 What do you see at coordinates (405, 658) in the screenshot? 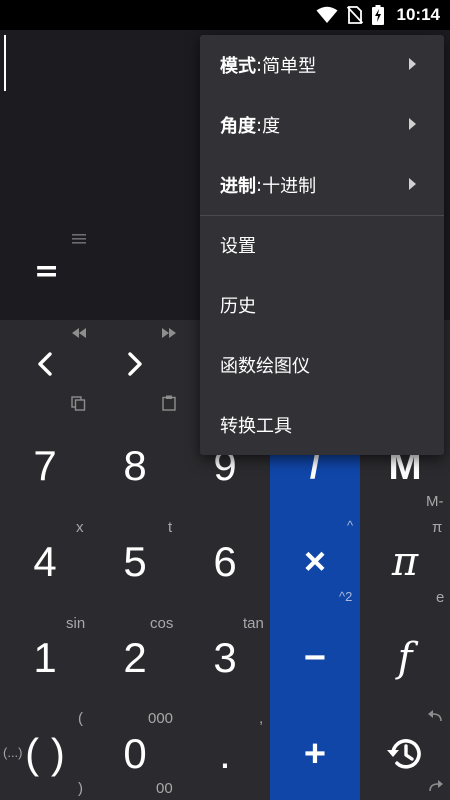
I see `key-function: f` at bounding box center [405, 658].